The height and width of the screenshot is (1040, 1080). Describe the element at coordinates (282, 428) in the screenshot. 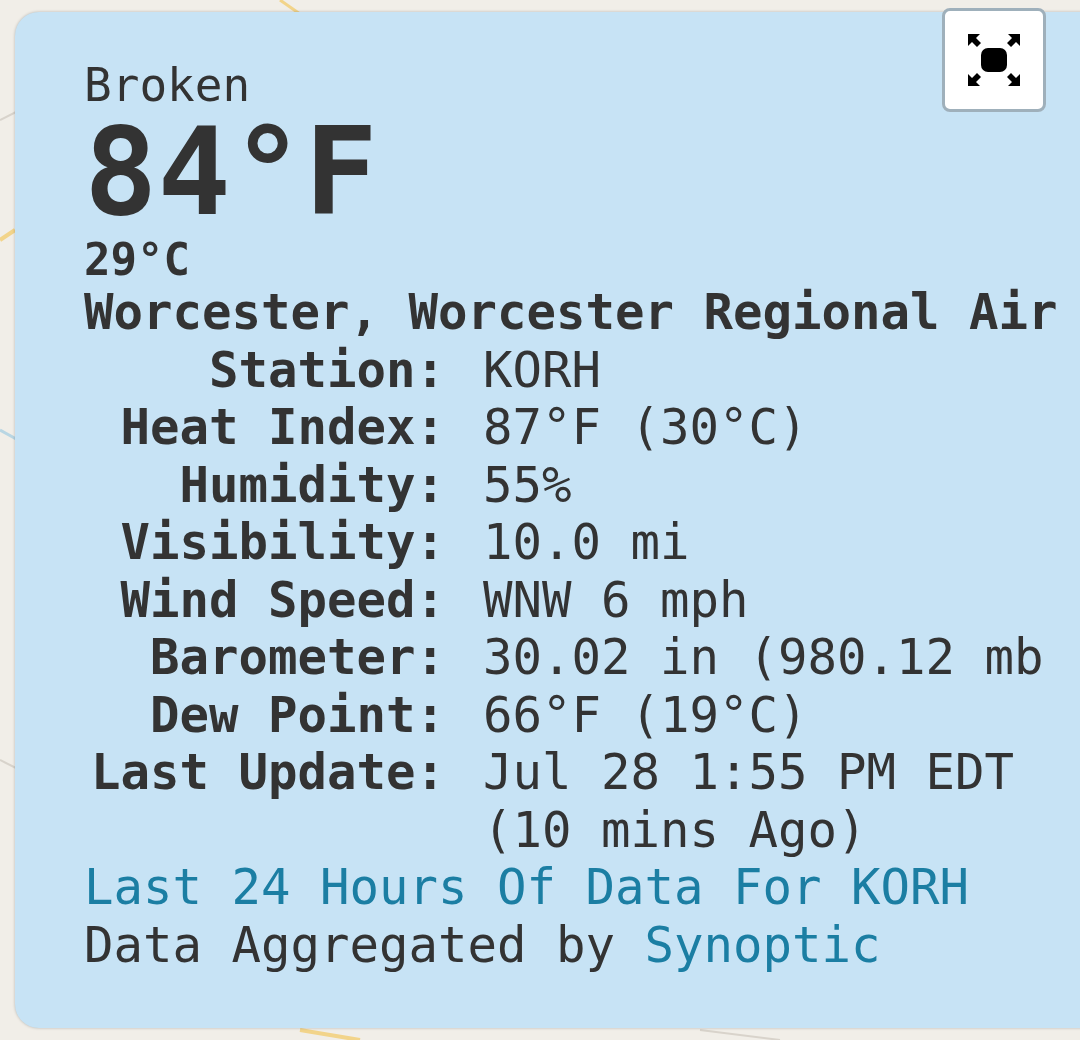

I see `detail-label: Heat Index:` at that location.